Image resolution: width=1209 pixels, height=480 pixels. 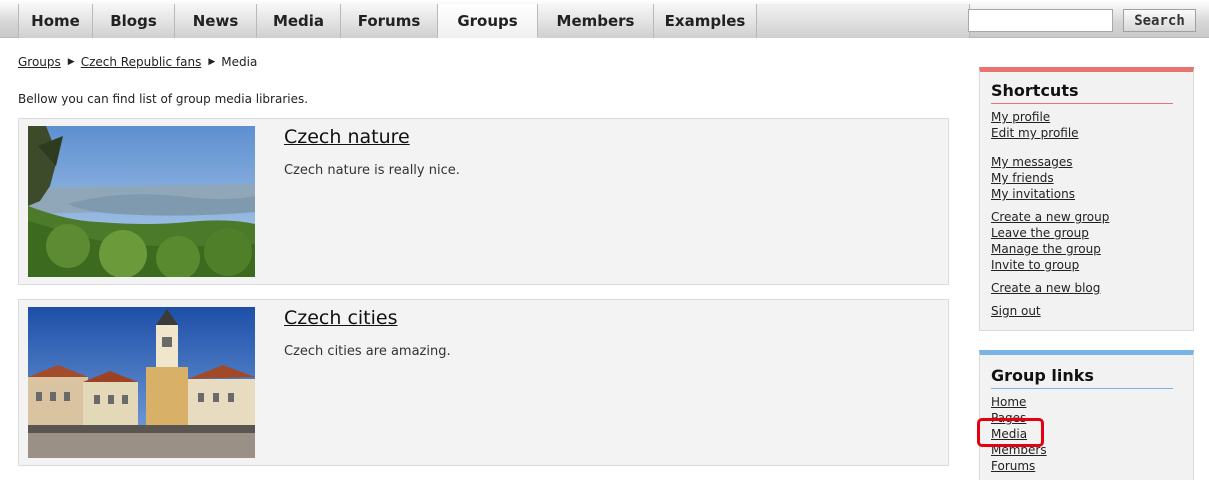 What do you see at coordinates (134, 21) in the screenshot?
I see `nav-item-blogs: Blogs` at bounding box center [134, 21].